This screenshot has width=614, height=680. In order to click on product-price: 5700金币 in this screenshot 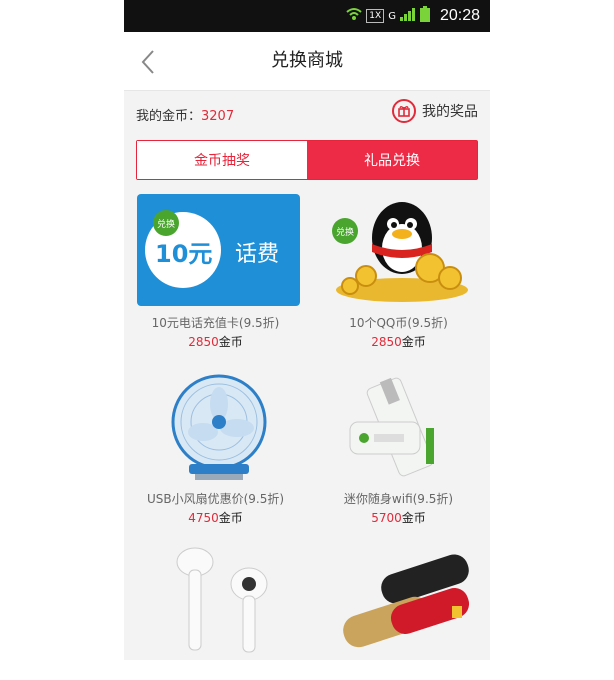, I will do `click(398, 518)`.